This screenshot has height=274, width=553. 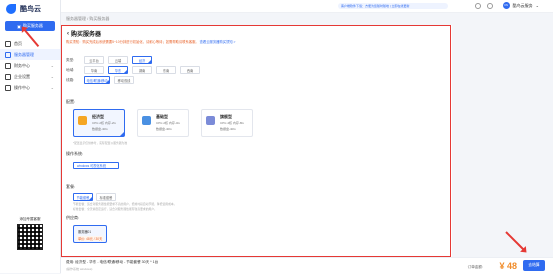 I want to click on sidebar-item-finance: 财务中心 ⌄, so click(x=30, y=65).